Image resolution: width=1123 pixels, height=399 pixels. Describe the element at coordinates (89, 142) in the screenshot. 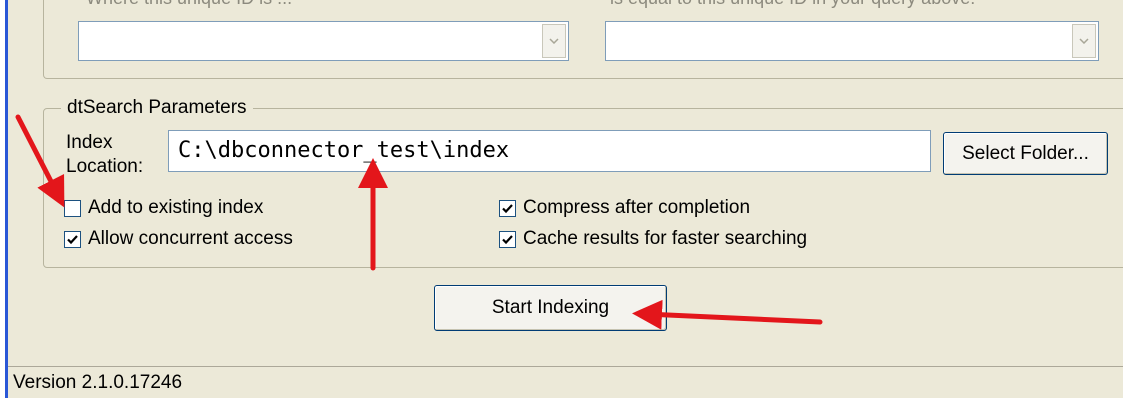

I see `index-label-line1: Index` at that location.